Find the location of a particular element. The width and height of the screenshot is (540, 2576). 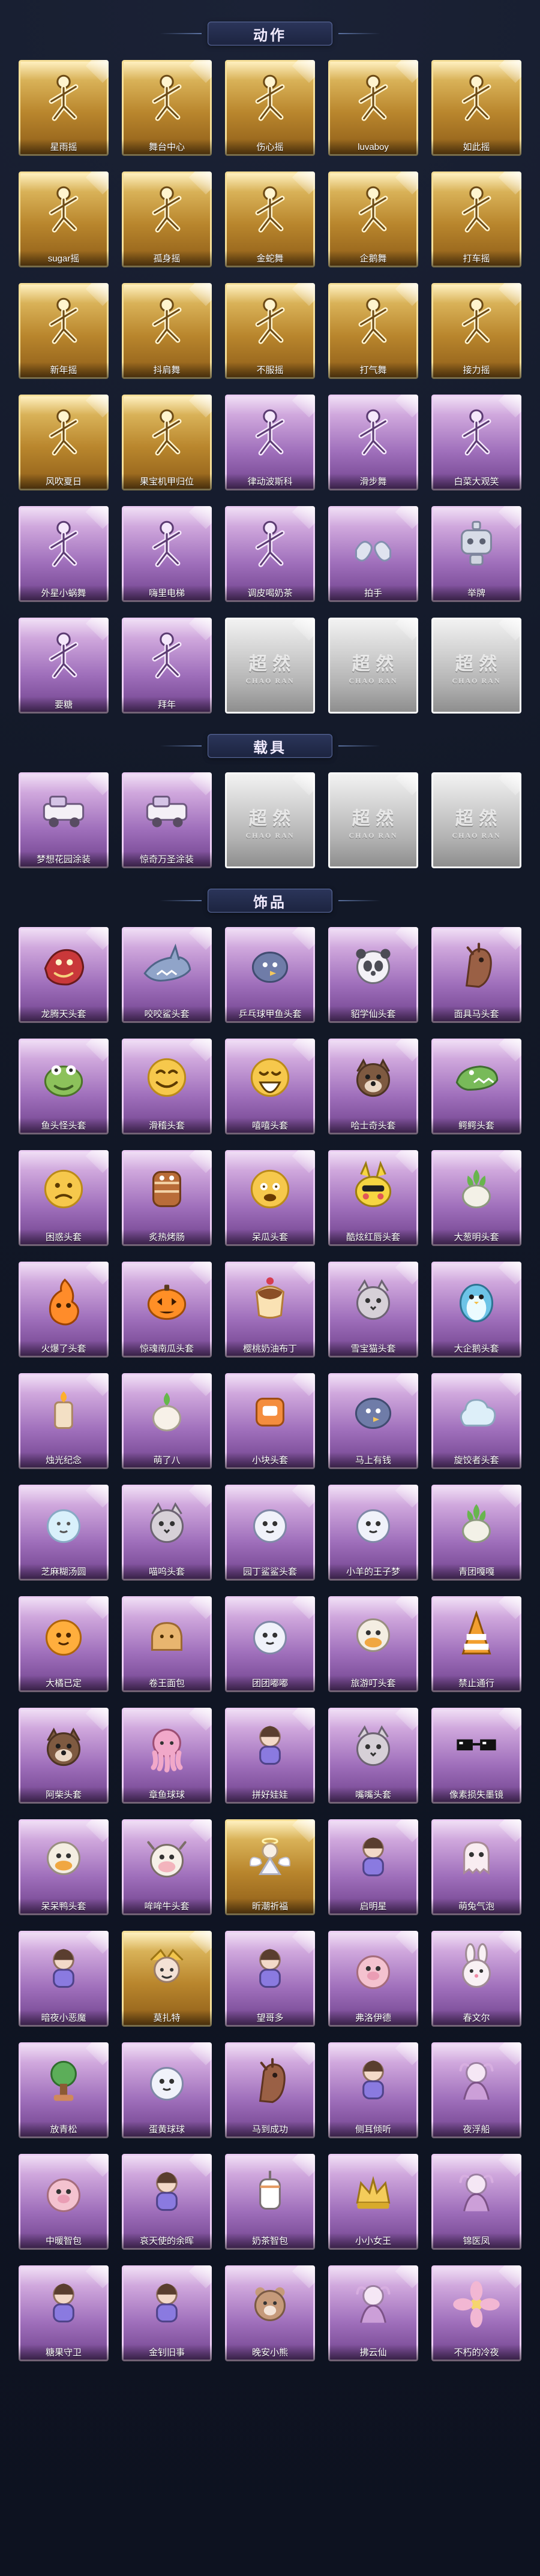

item-card: 滑稽头套 is located at coordinates (167, 1086).